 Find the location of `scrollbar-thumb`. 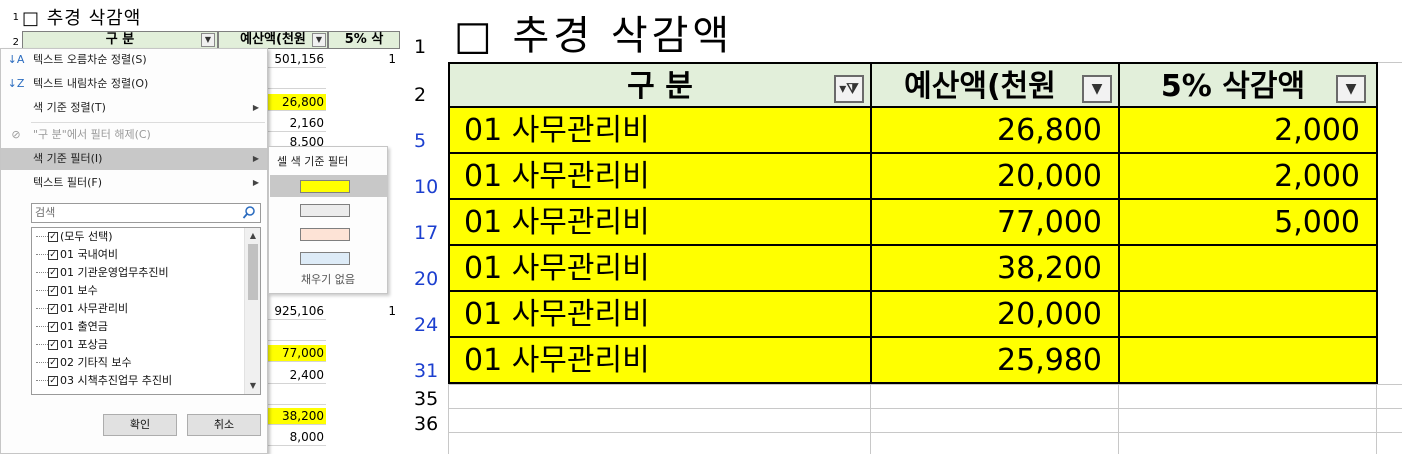

scrollbar-thumb is located at coordinates (253, 272).